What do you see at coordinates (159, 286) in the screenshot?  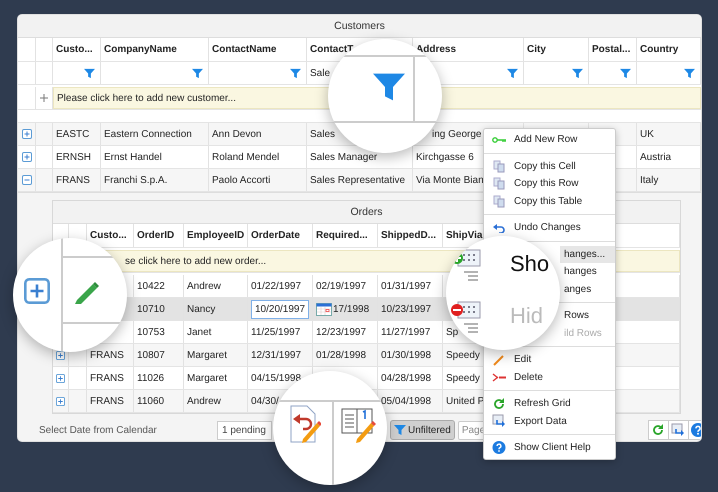 I see `table-cell: 10422` at bounding box center [159, 286].